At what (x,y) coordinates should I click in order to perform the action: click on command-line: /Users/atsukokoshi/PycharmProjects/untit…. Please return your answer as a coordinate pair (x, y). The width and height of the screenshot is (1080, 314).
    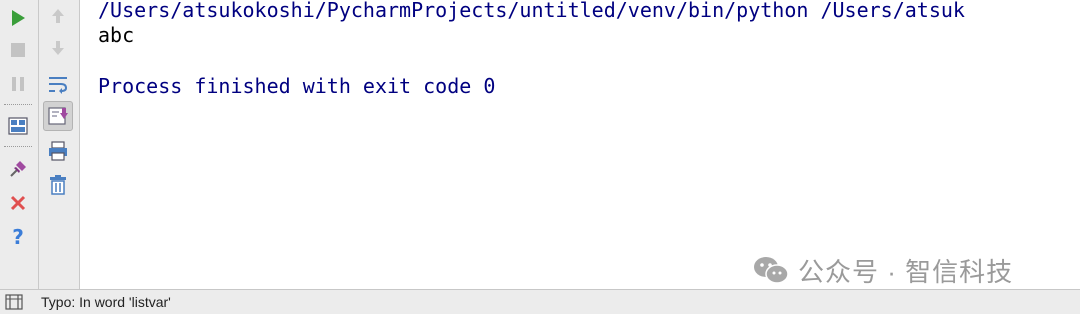
    Looking at the image, I should click on (531, 11).